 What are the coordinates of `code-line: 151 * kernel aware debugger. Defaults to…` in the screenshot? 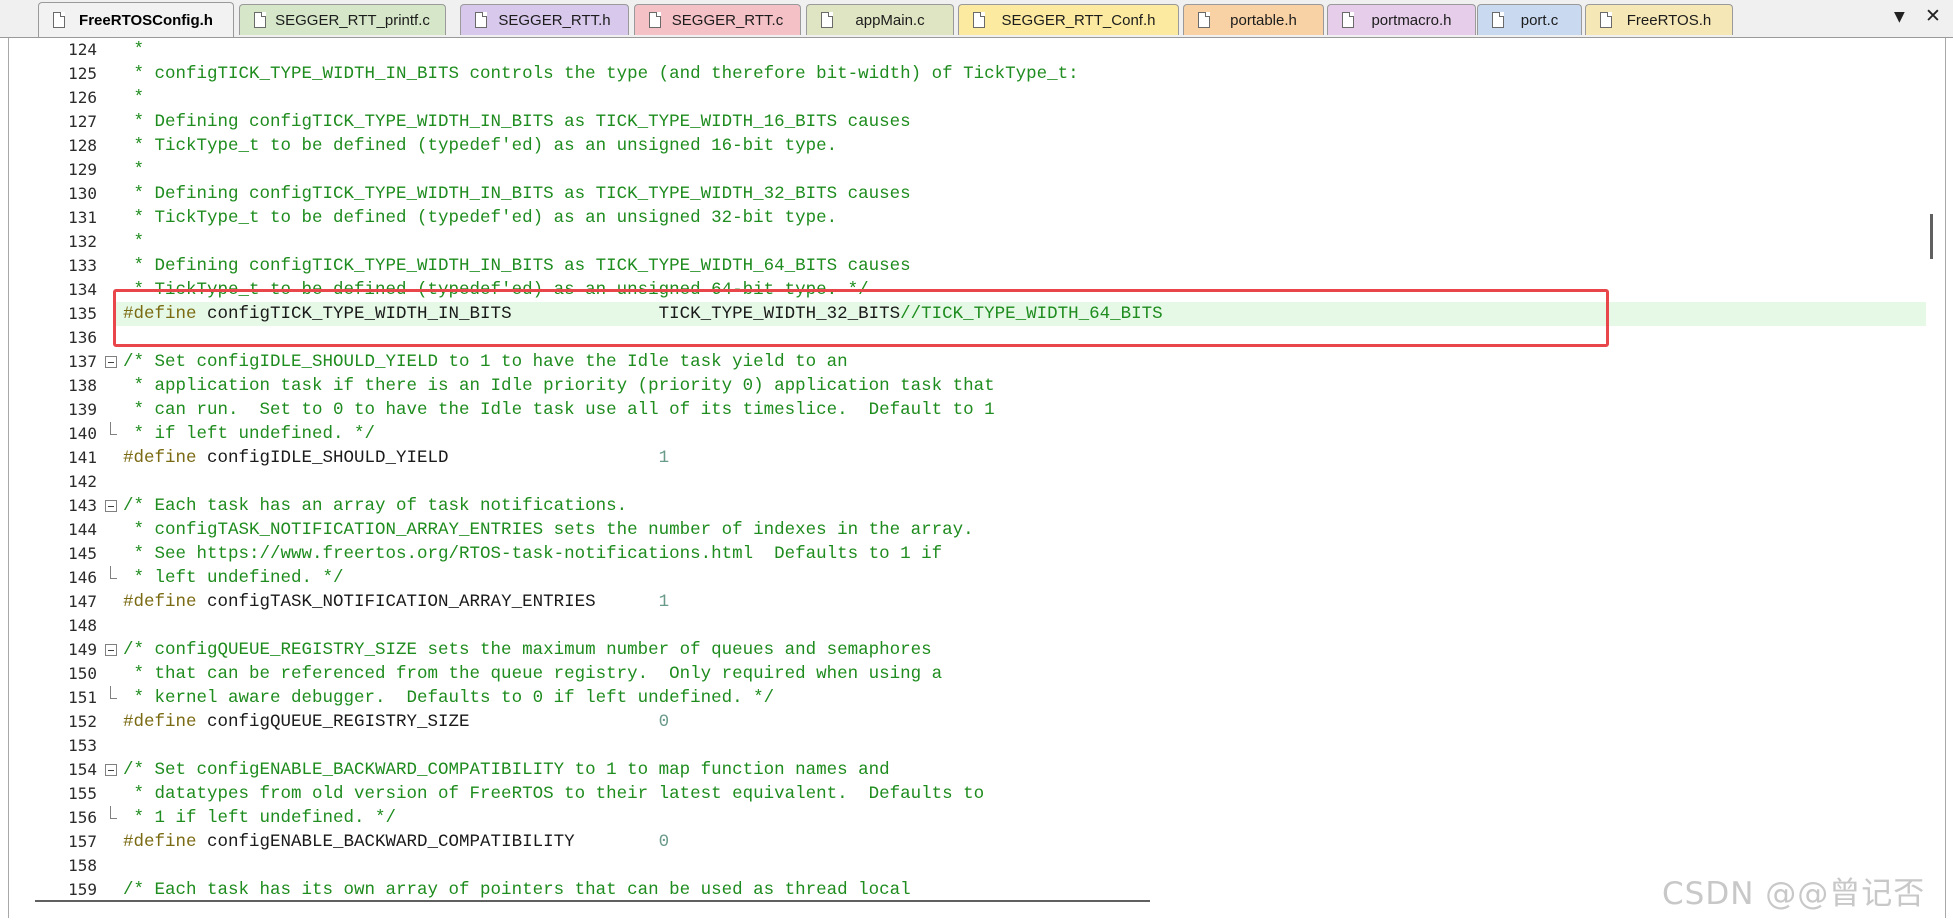 It's located at (977, 698).